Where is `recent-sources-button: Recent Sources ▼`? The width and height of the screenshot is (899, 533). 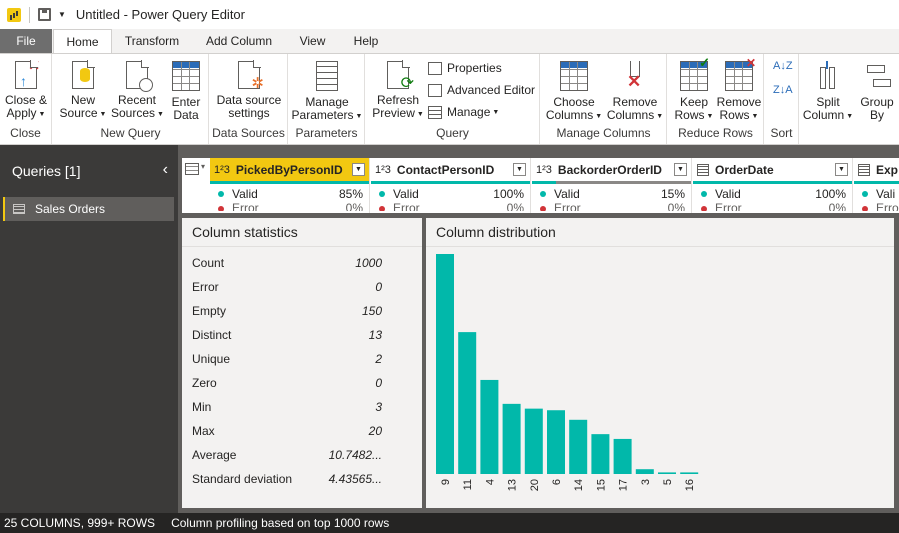 recent-sources-button: Recent Sources ▼ is located at coordinates (137, 89).